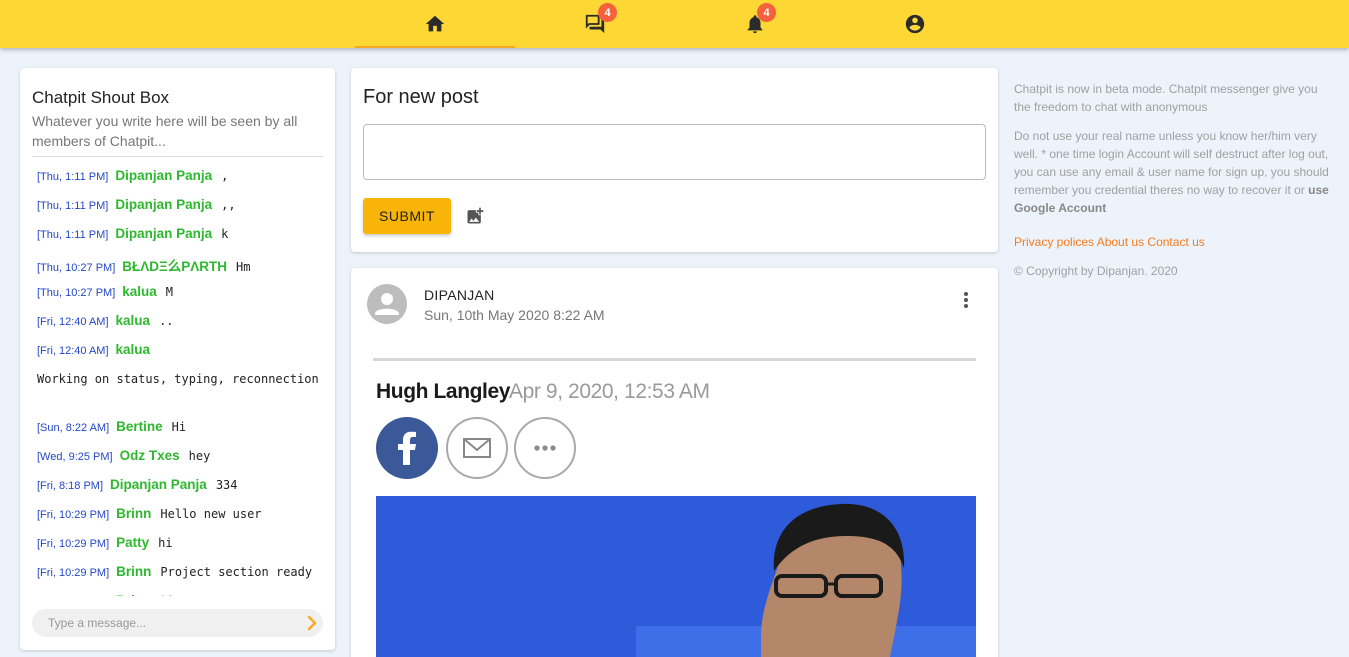 Image resolution: width=1349 pixels, height=657 pixels. Describe the element at coordinates (182, 322) in the screenshot. I see `shoutbox-message: [Fri, 12:40 AM] kalua..` at that location.